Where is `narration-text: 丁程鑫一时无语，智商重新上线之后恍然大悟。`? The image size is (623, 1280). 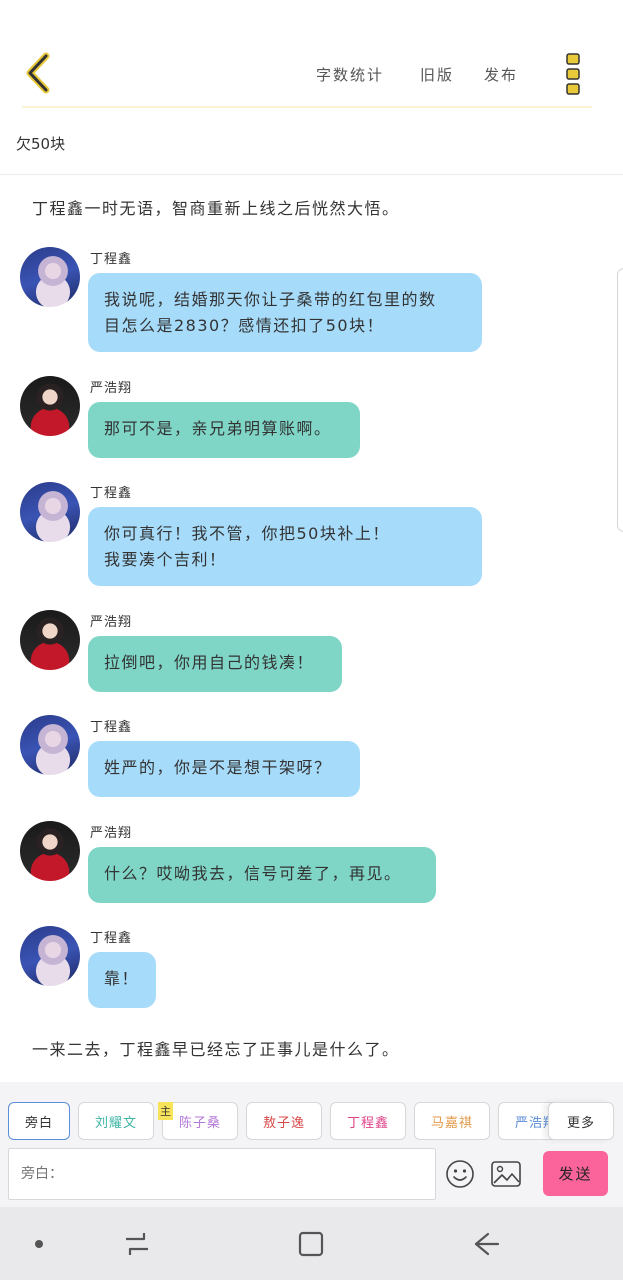 narration-text: 丁程鑫一时无语，智商重新上线之后恍然大悟。 is located at coordinates (216, 208).